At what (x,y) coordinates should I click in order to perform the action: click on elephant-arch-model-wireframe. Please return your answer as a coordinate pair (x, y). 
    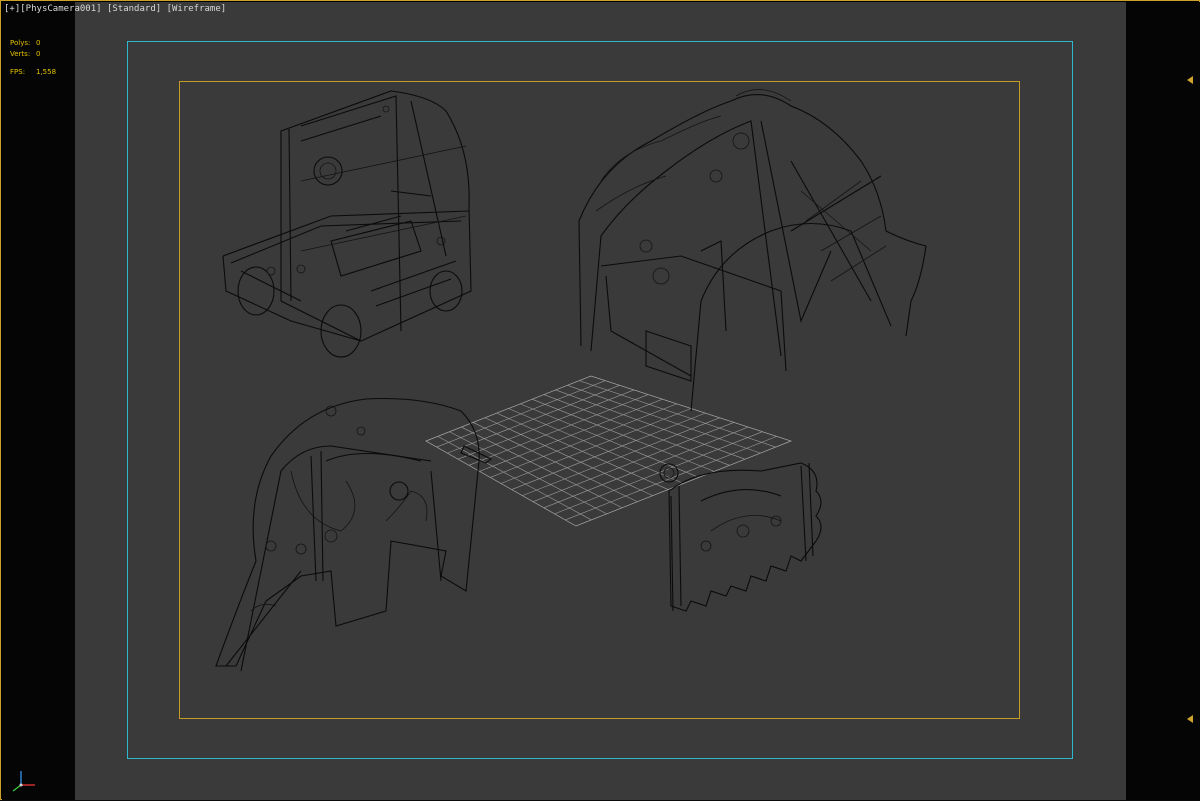
    Looking at the image, I should click on (752, 250).